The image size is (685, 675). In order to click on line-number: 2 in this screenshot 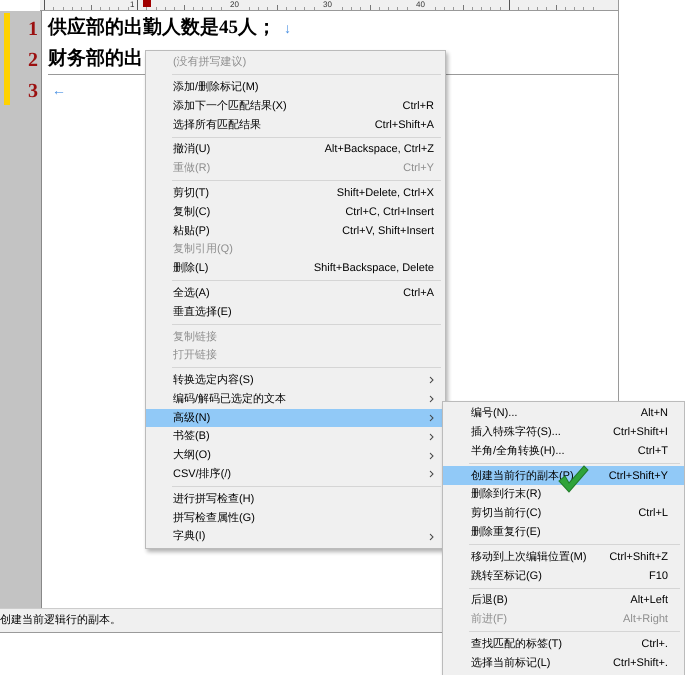, I will do `click(33, 60)`.